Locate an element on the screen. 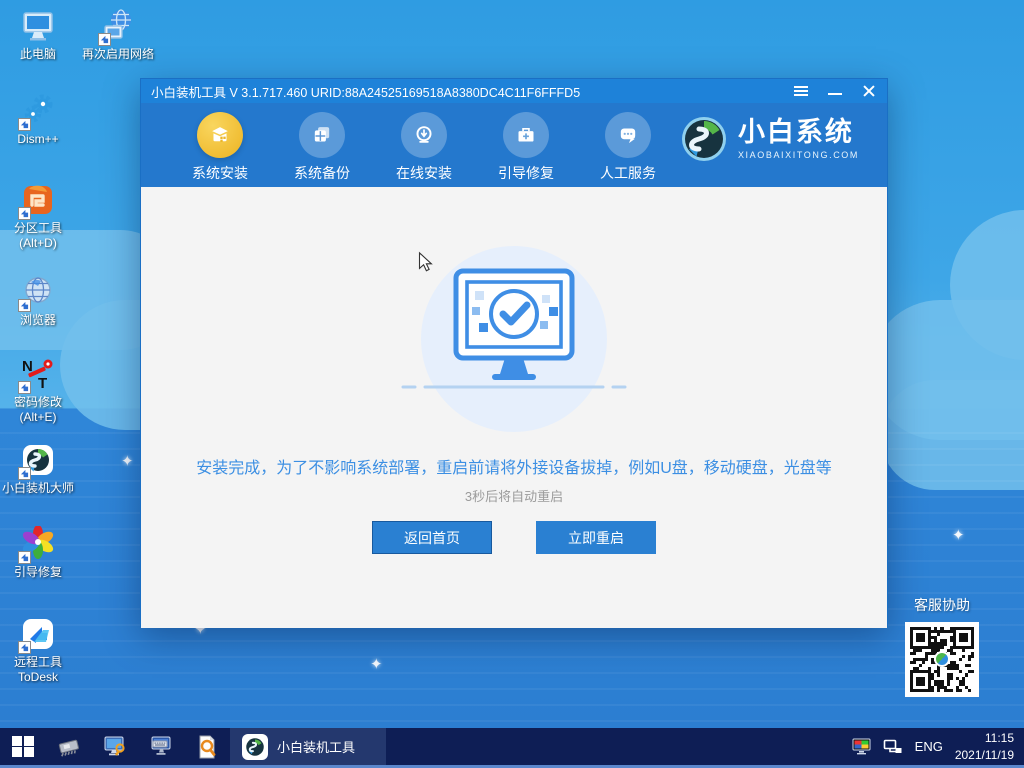 The image size is (1024, 768). tab-label: 系统安装 is located at coordinates (220, 173).